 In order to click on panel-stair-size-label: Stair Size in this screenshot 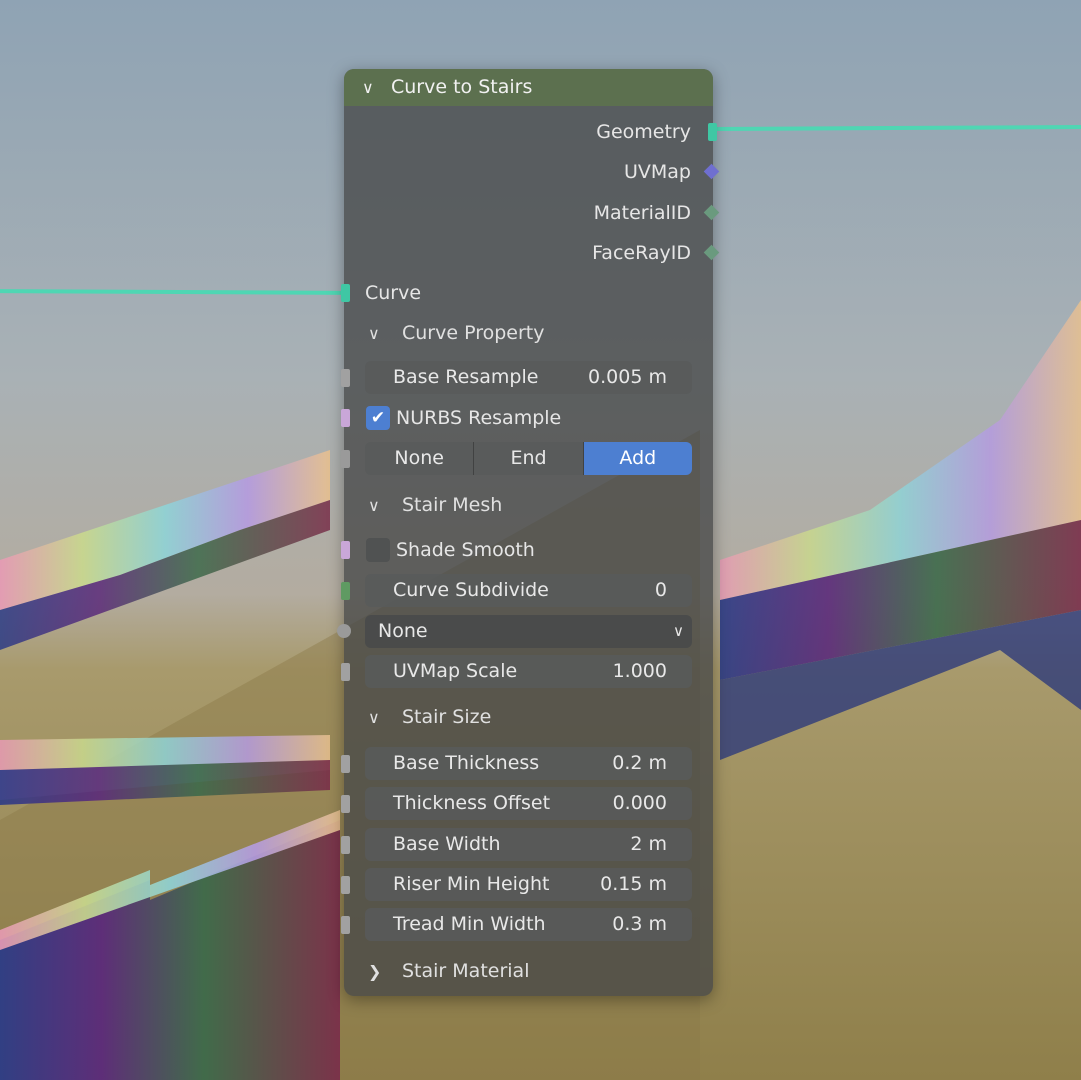, I will do `click(447, 717)`.